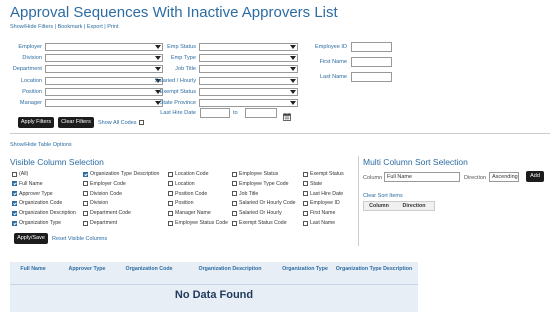 This screenshot has height=326, width=556. Describe the element at coordinates (248, 69) in the screenshot. I see `filter-select-job-title` at that location.